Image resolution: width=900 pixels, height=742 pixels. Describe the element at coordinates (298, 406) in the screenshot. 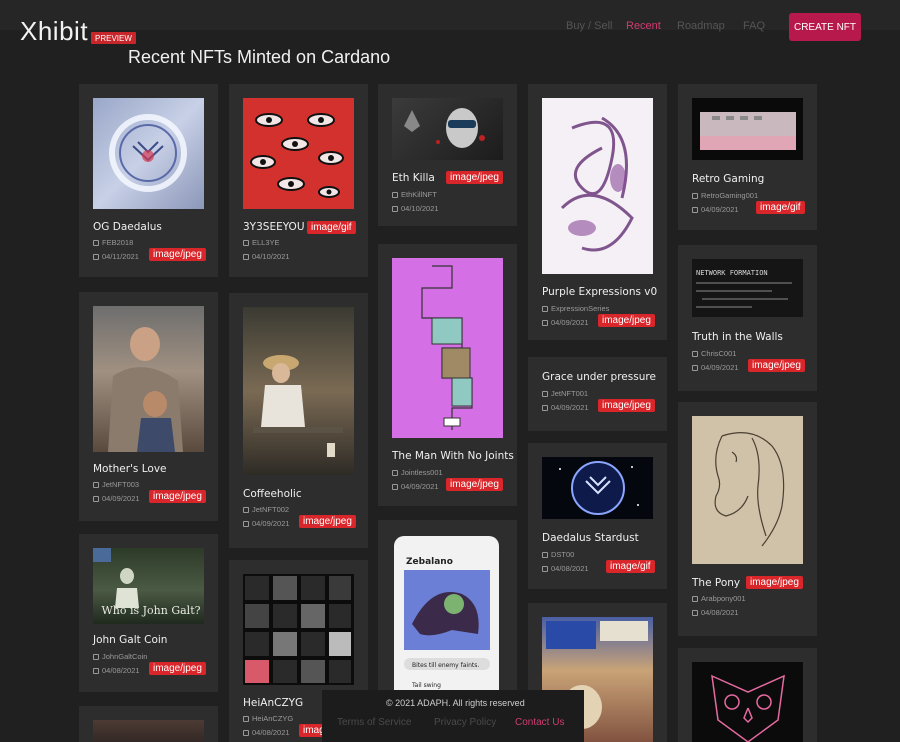

I see `photo-coffee-woman` at that location.